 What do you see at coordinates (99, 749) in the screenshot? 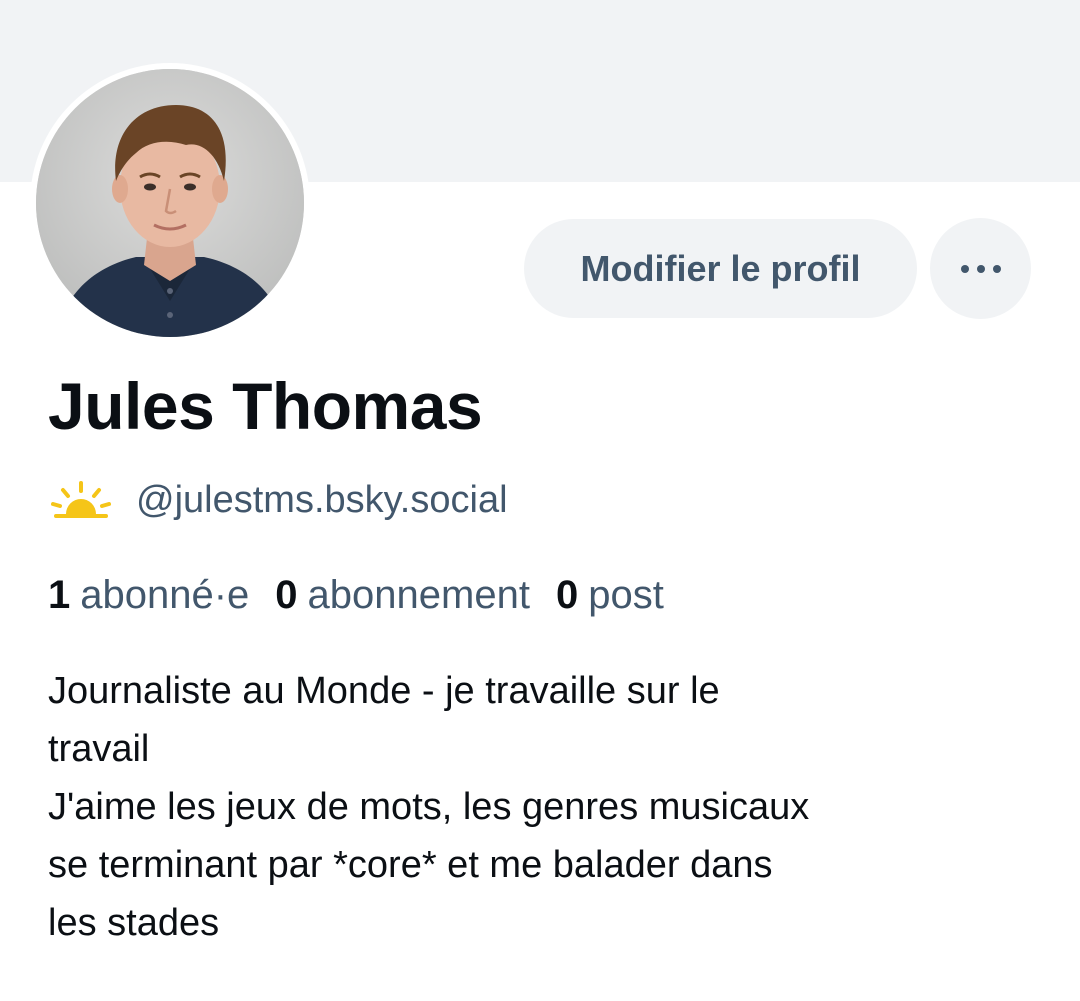
I see `bio-line: travail` at bounding box center [99, 749].